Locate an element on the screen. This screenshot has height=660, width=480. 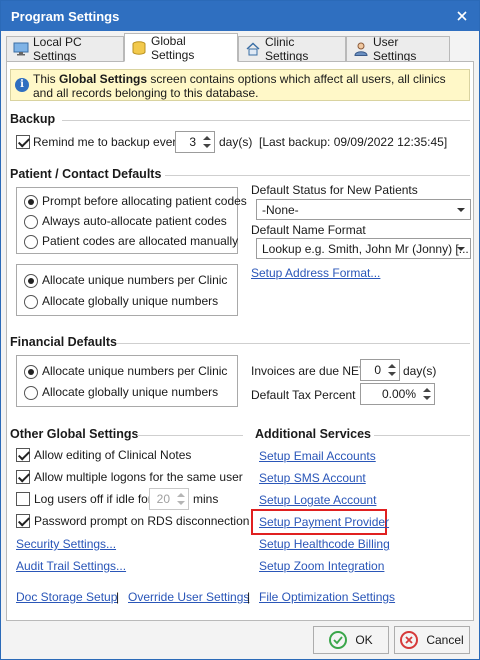
tab-local-pc-settings: Local PC Settings is located at coordinates (65, 49).